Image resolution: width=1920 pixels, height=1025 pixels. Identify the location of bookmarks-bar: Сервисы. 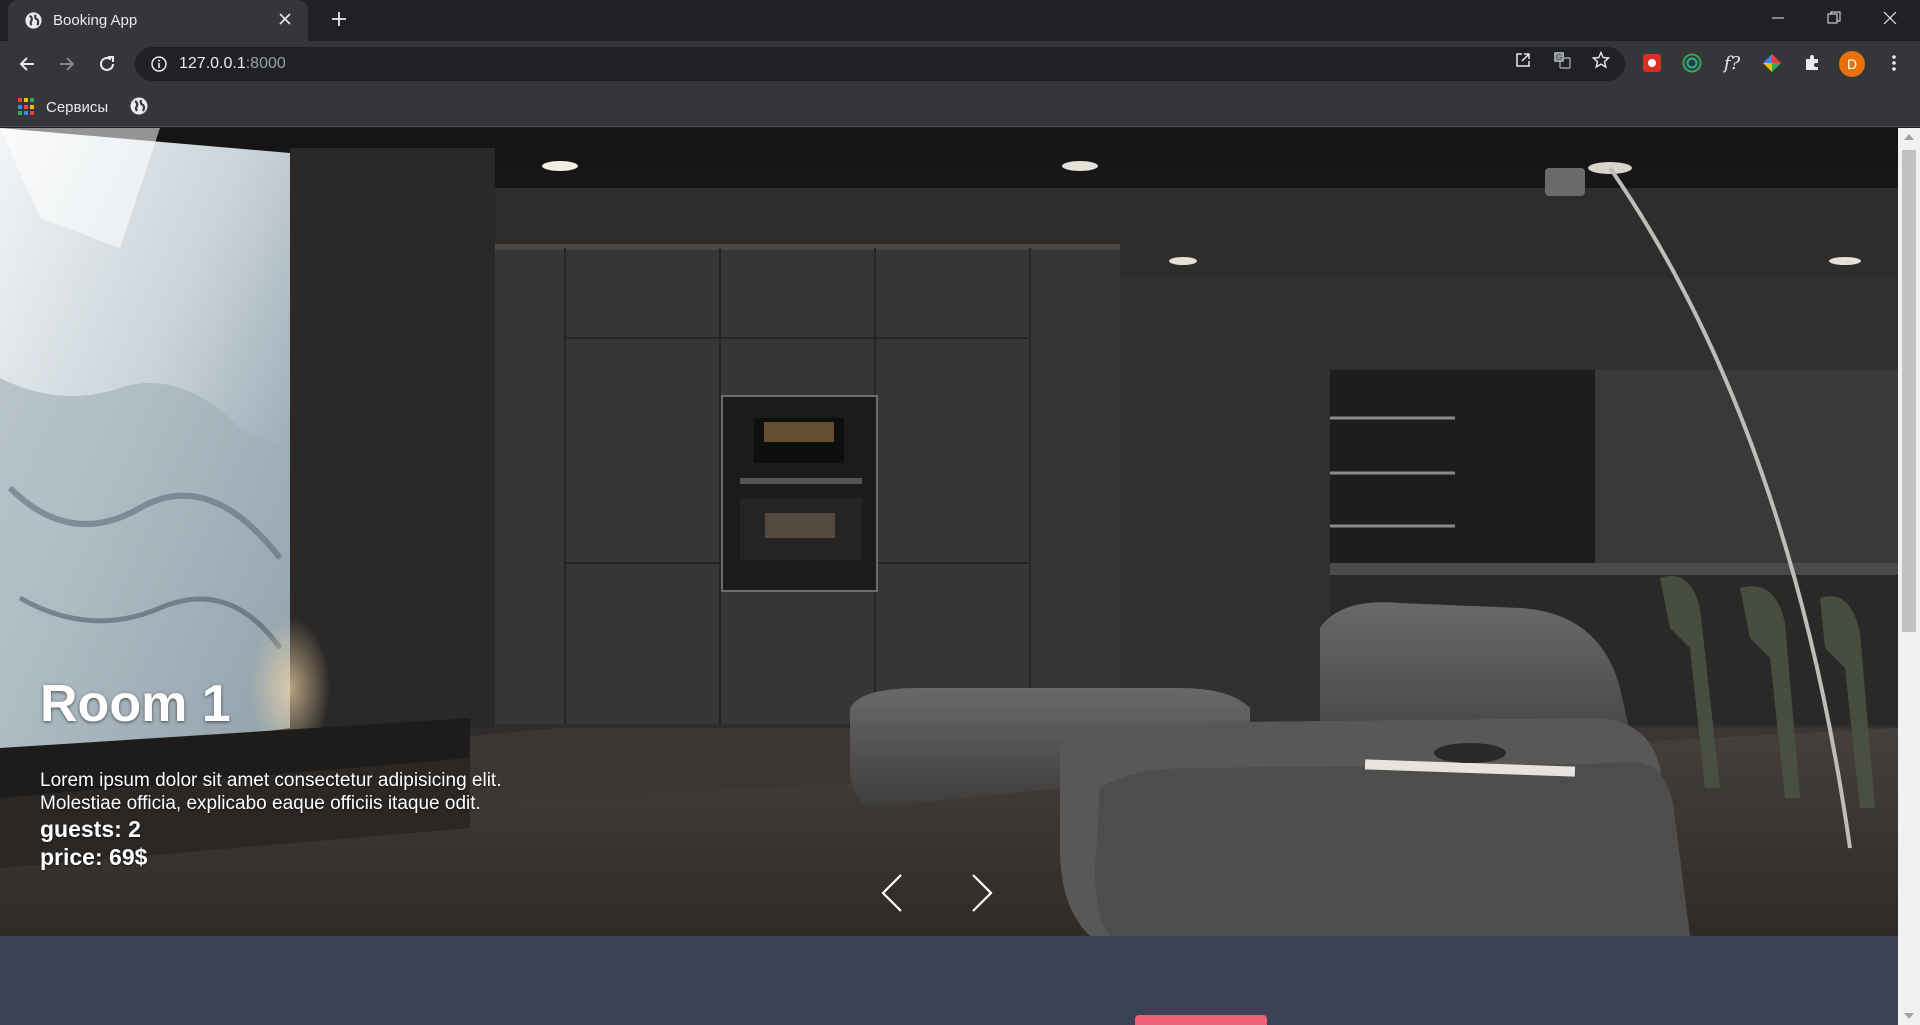
(960, 107).